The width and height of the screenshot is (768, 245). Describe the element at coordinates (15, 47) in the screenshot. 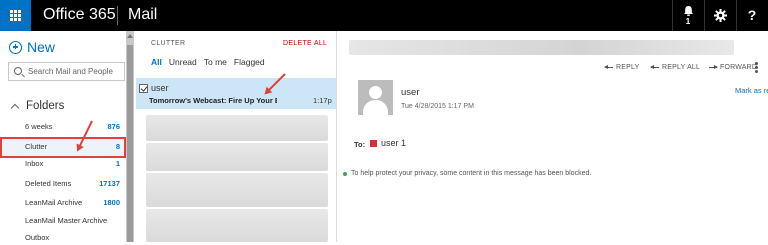

I see `plus-circle-icon` at that location.